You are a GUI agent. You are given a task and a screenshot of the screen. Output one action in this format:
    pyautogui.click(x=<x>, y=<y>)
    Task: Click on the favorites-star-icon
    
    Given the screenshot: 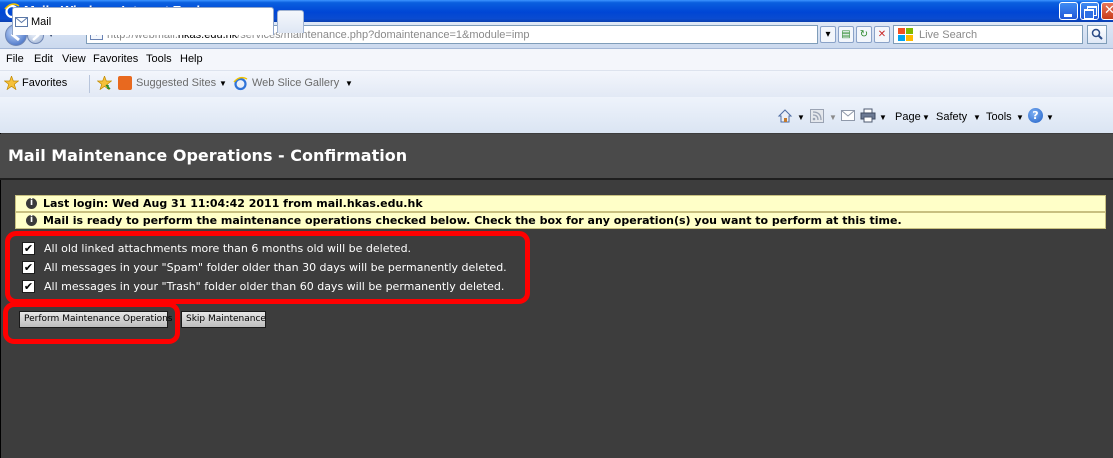 What is the action you would take?
    pyautogui.click(x=11, y=83)
    